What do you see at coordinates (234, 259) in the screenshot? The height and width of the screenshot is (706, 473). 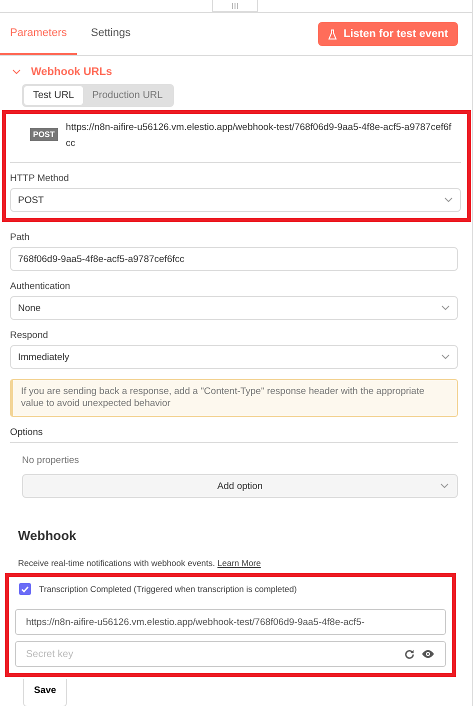 I see `input-field: 768f06d9-9aa5-4f8e-acf5-a9787cef6fcc` at bounding box center [234, 259].